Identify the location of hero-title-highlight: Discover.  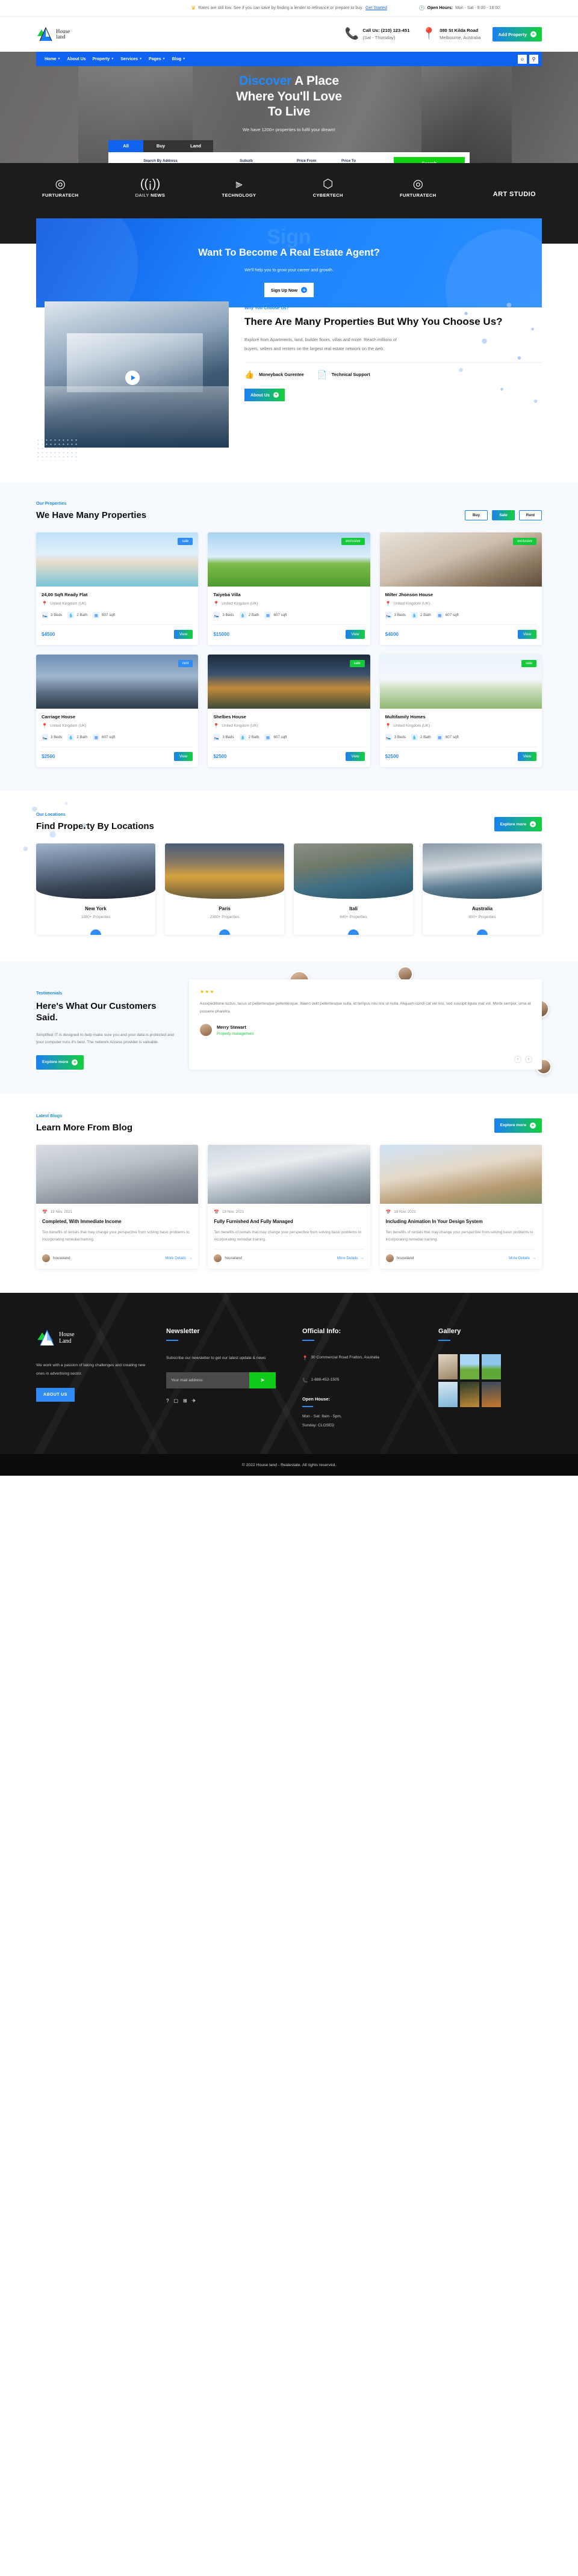
(265, 81).